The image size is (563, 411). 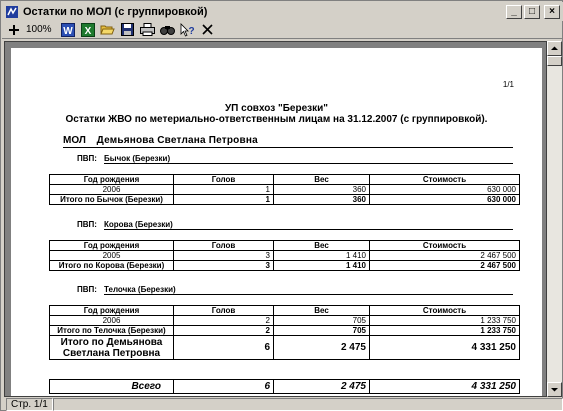 What do you see at coordinates (554, 61) in the screenshot?
I see `scroll-thumb` at bounding box center [554, 61].